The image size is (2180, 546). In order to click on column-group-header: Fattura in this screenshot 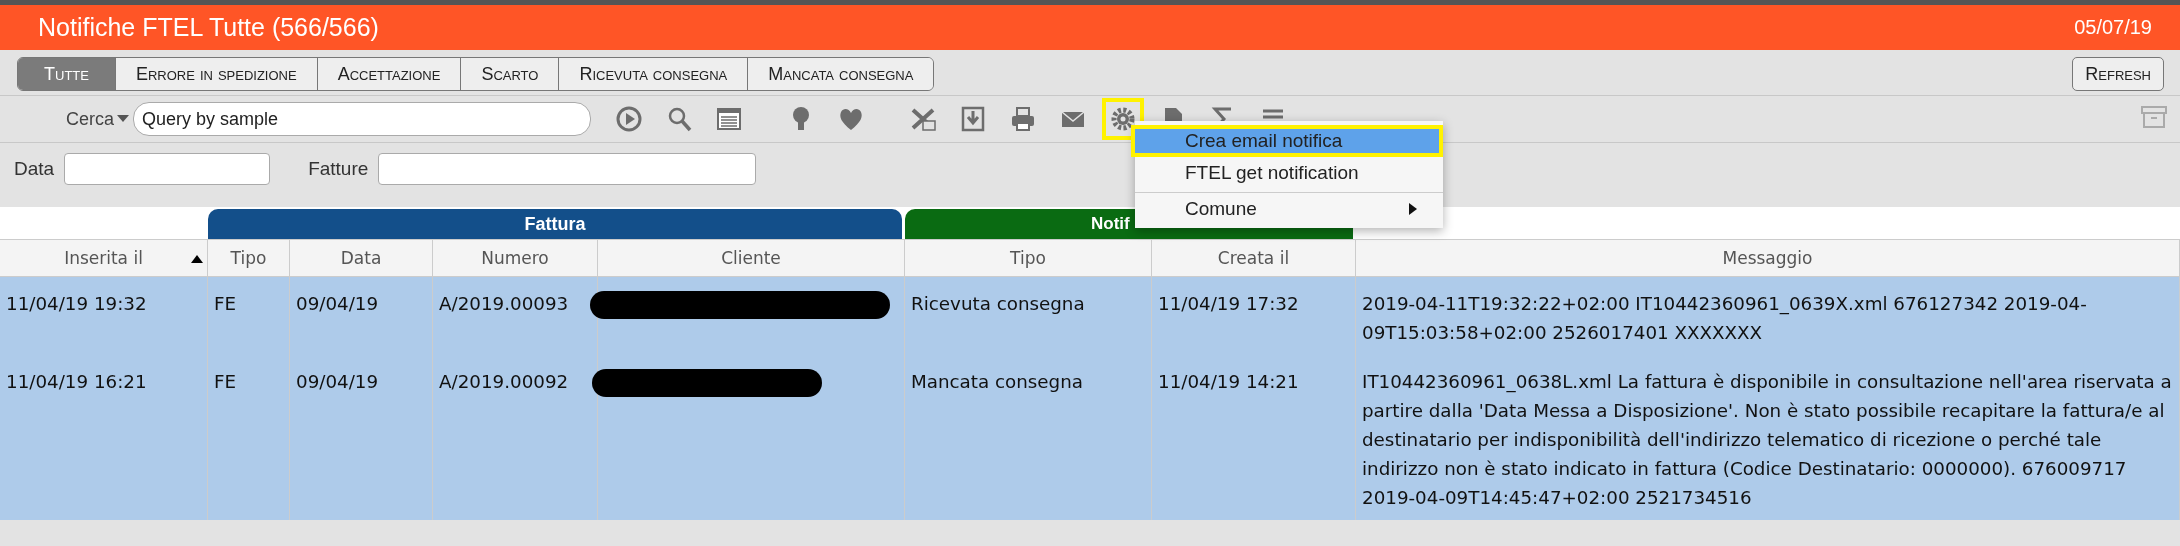, I will do `click(555, 224)`.